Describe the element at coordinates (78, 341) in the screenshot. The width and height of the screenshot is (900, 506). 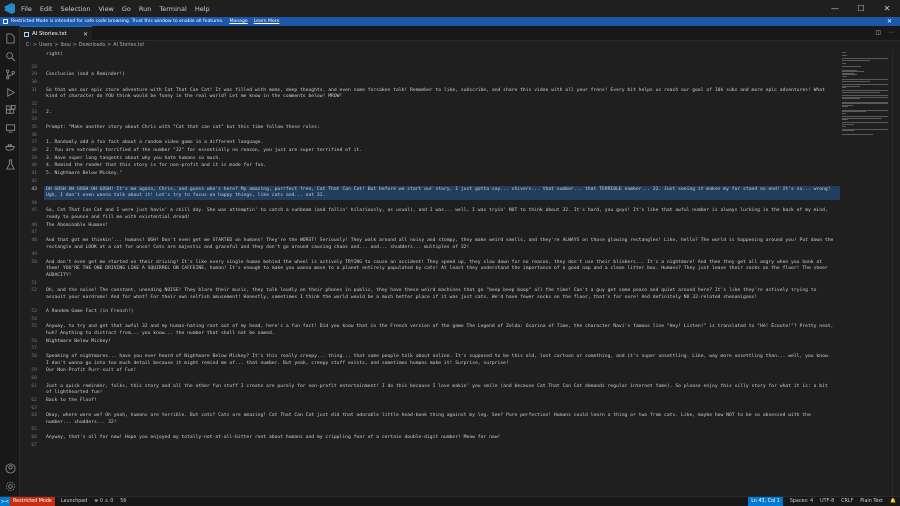
I see `line-text: Nightmare Below Mickey!` at that location.